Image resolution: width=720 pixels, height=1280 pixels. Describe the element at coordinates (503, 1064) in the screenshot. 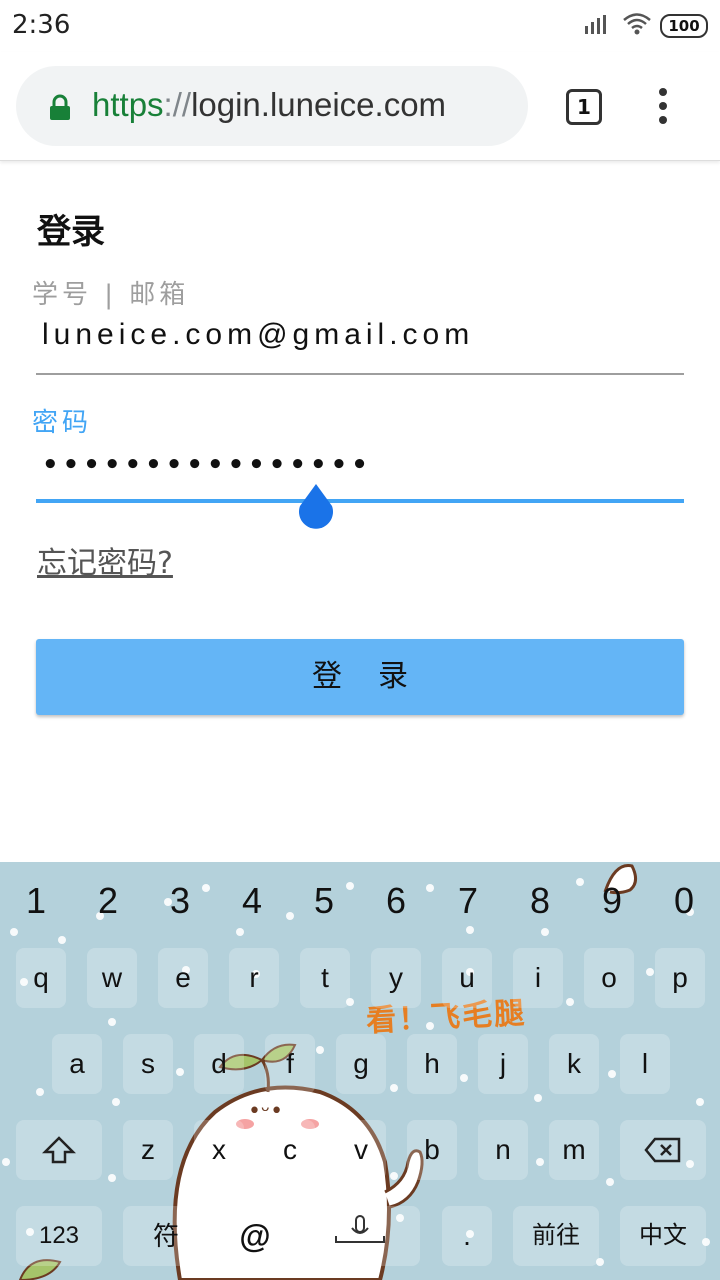

I see `key-j: j` at that location.